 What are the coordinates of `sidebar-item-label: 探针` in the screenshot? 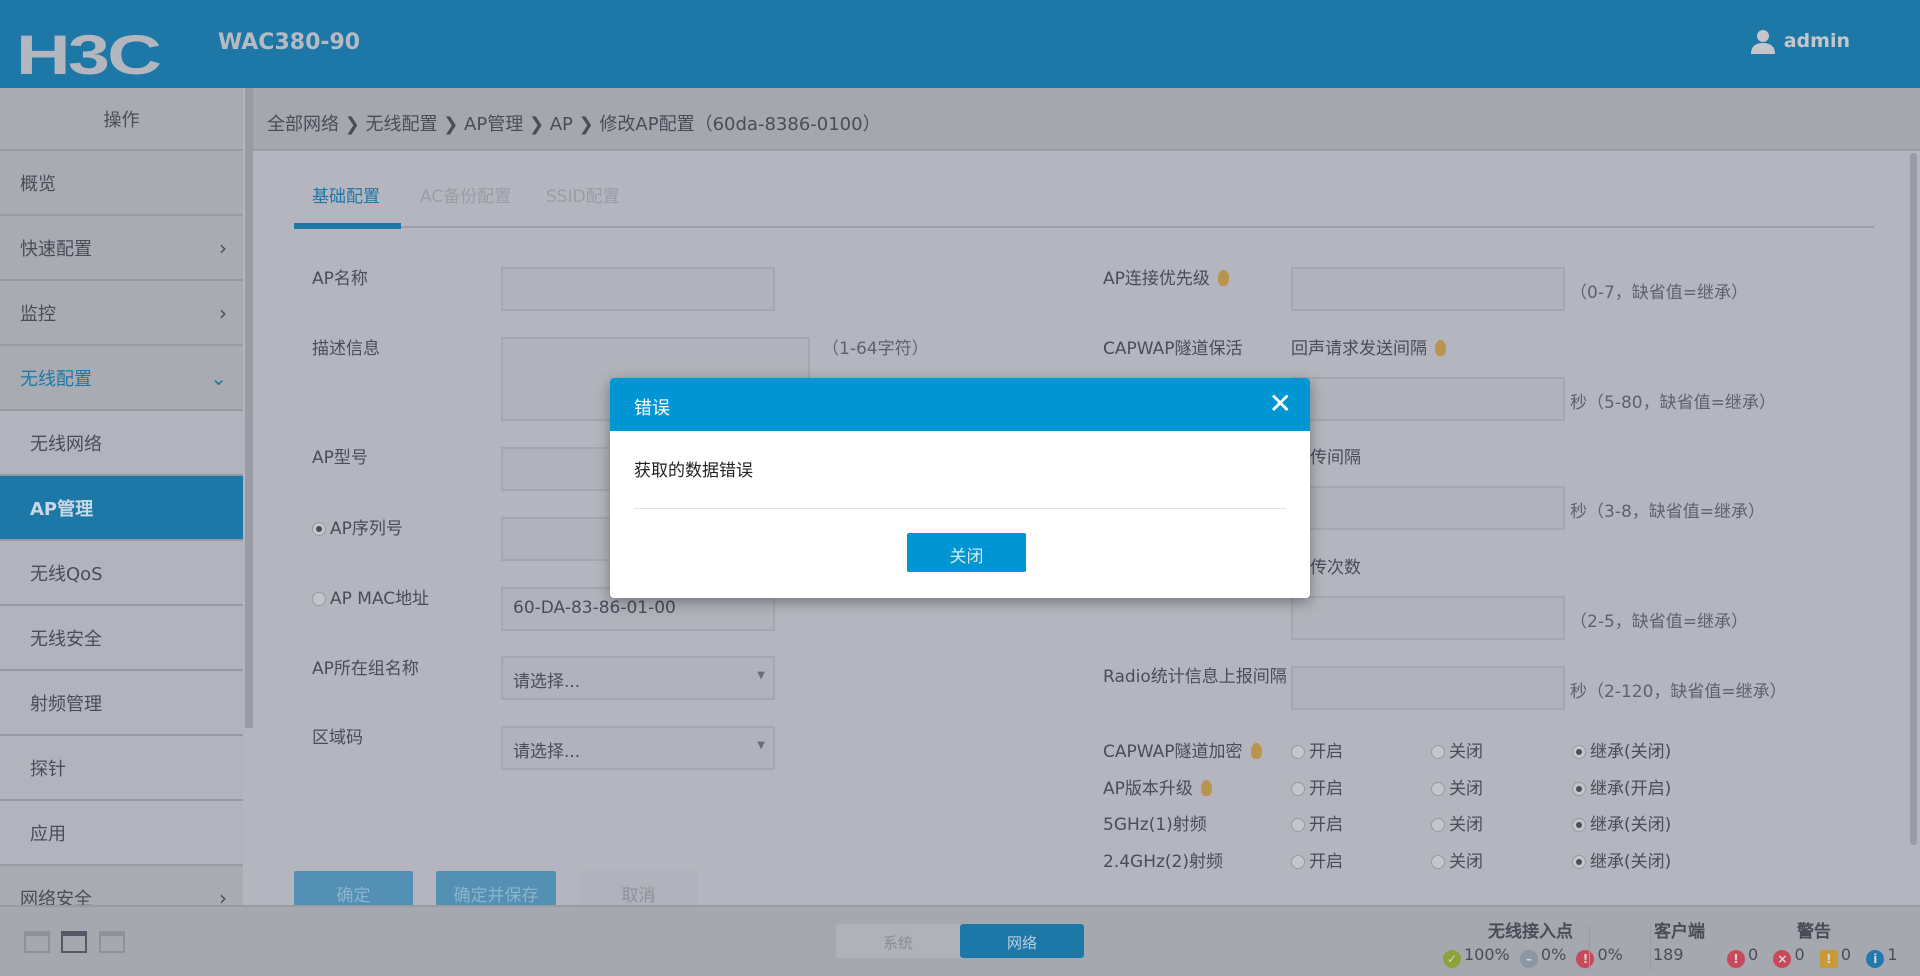 It's located at (48, 769).